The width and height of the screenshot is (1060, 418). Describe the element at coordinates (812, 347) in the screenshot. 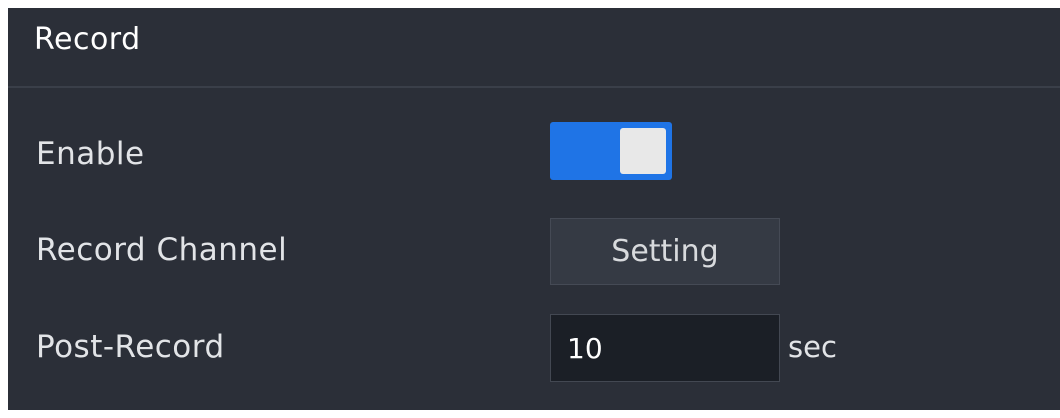

I see `post-record-unit: sec` at that location.